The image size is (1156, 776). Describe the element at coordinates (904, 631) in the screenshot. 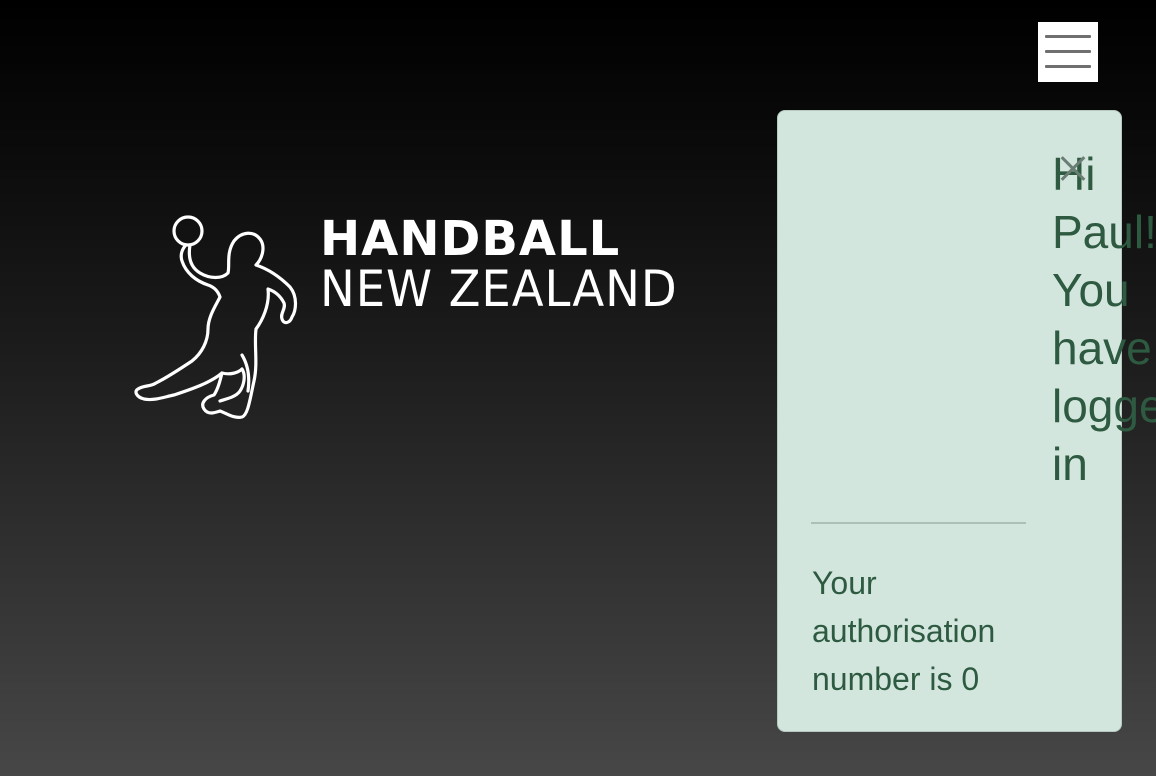

I see `toast-body: Your authorisation number is 0` at that location.